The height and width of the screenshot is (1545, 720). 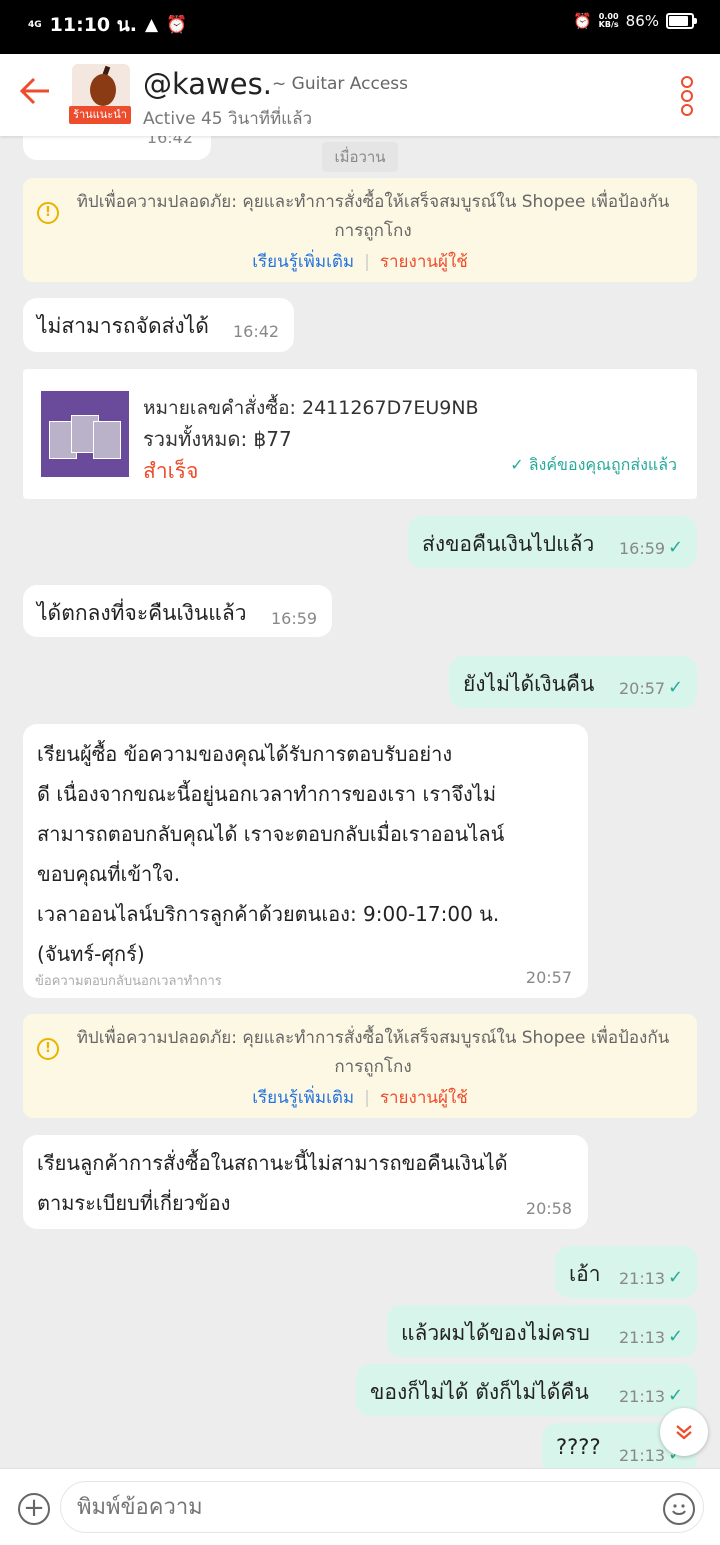 I want to click on message-bubble-incoming: ได้ตกลงที่จะคืนเงินแล้ว 16:59, so click(x=177, y=611).